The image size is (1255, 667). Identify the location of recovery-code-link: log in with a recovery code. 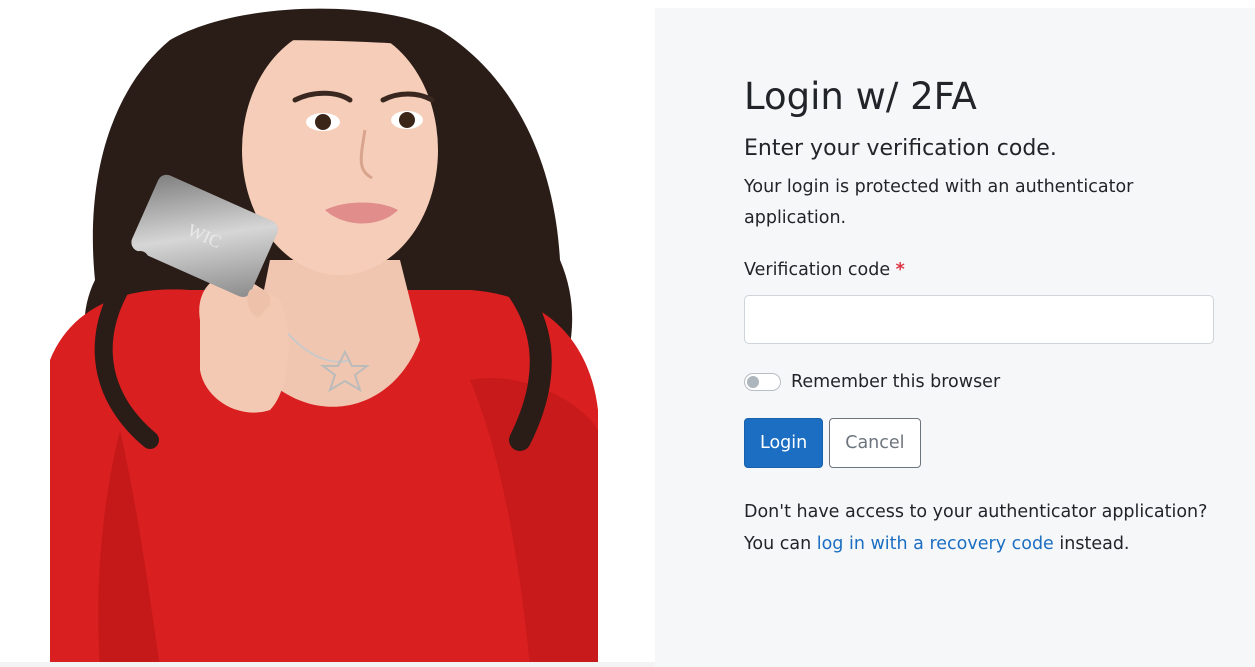
(935, 544).